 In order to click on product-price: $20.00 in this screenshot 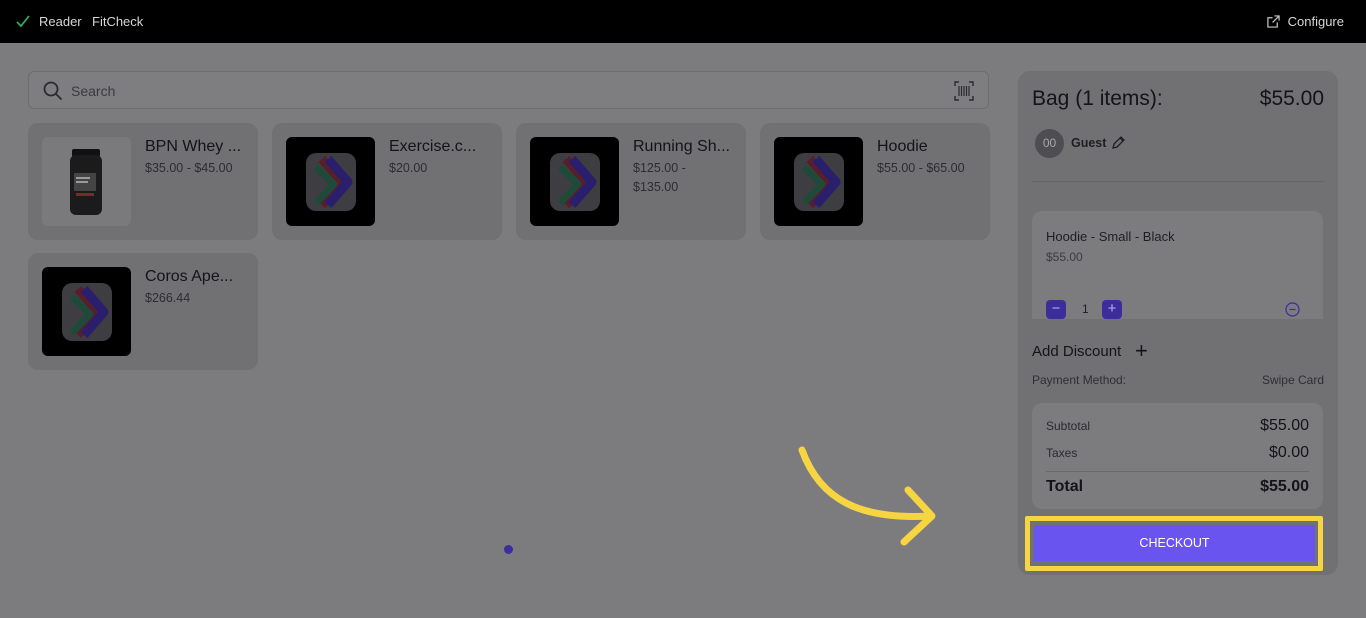, I will do `click(408, 168)`.